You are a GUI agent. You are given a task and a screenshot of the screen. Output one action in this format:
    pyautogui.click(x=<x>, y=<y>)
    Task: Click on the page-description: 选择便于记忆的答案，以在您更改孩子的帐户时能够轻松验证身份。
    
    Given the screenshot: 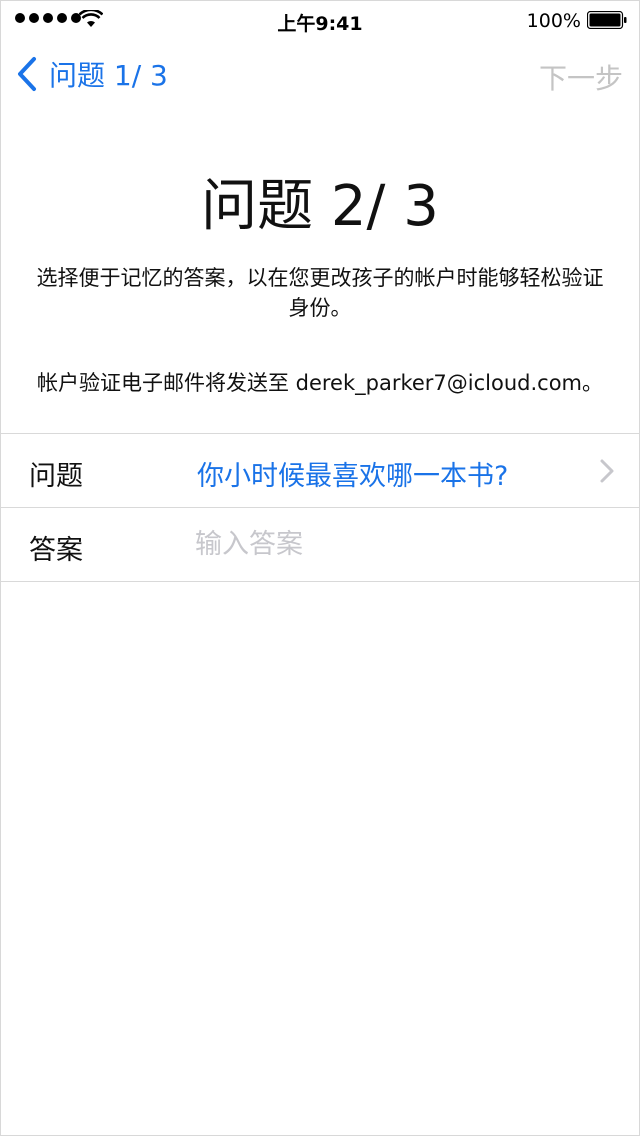 What is the action you would take?
    pyautogui.click(x=320, y=293)
    